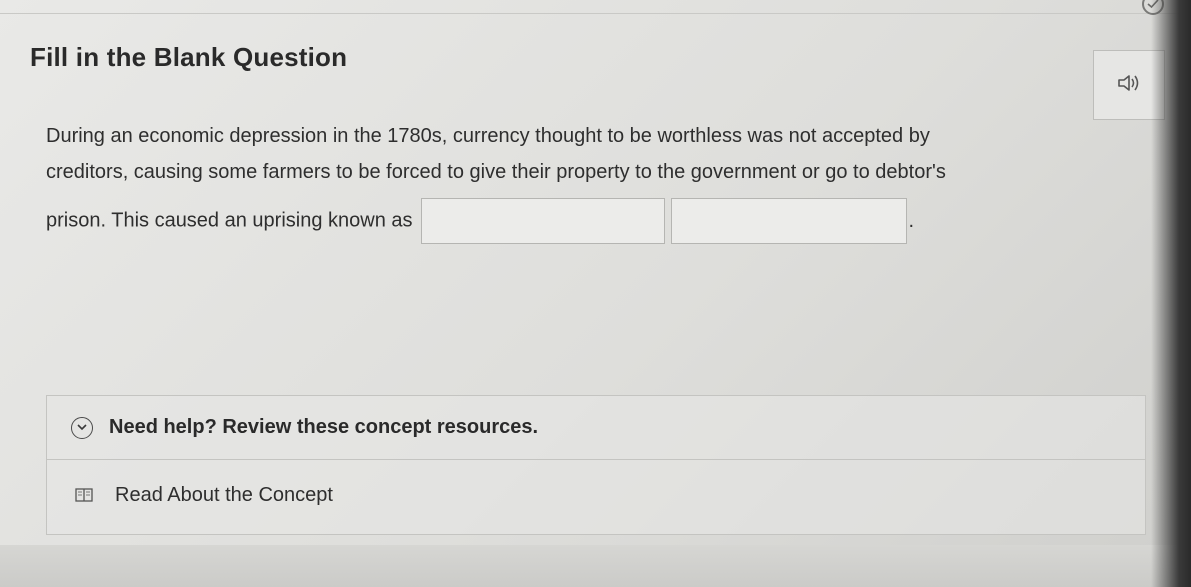 The width and height of the screenshot is (1191, 587). I want to click on book-icon, so click(84, 495).